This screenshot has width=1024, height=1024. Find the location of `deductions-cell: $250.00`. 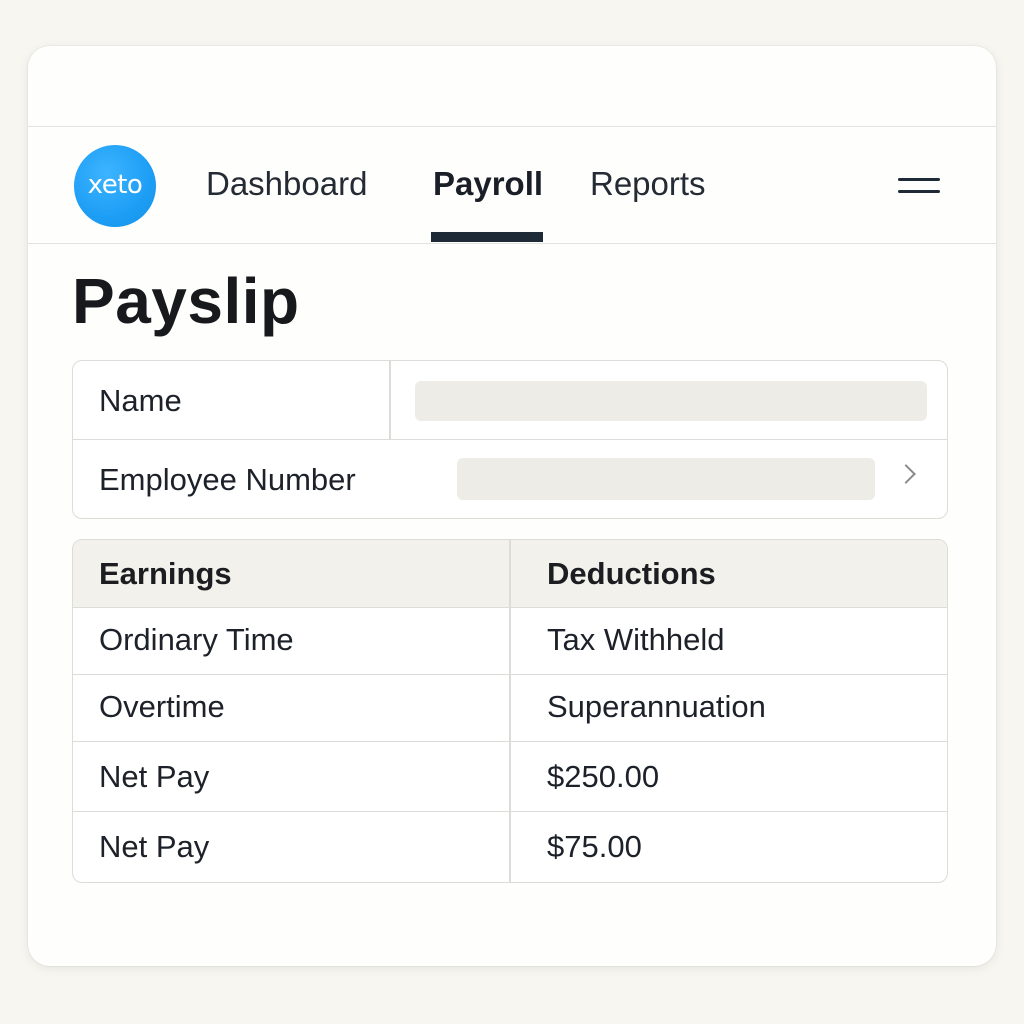

deductions-cell: $250.00 is located at coordinates (603, 776).